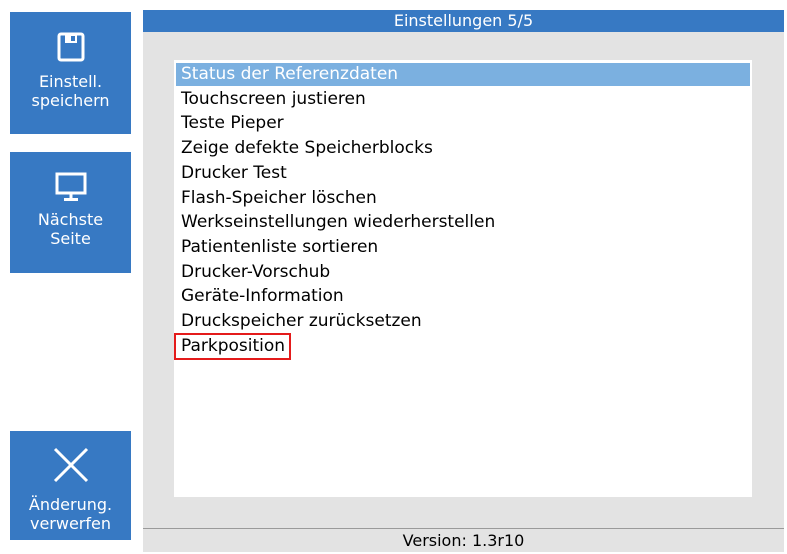 This screenshot has height=554, width=787. What do you see at coordinates (232, 346) in the screenshot?
I see `settings-list-item: Parkposition` at bounding box center [232, 346].